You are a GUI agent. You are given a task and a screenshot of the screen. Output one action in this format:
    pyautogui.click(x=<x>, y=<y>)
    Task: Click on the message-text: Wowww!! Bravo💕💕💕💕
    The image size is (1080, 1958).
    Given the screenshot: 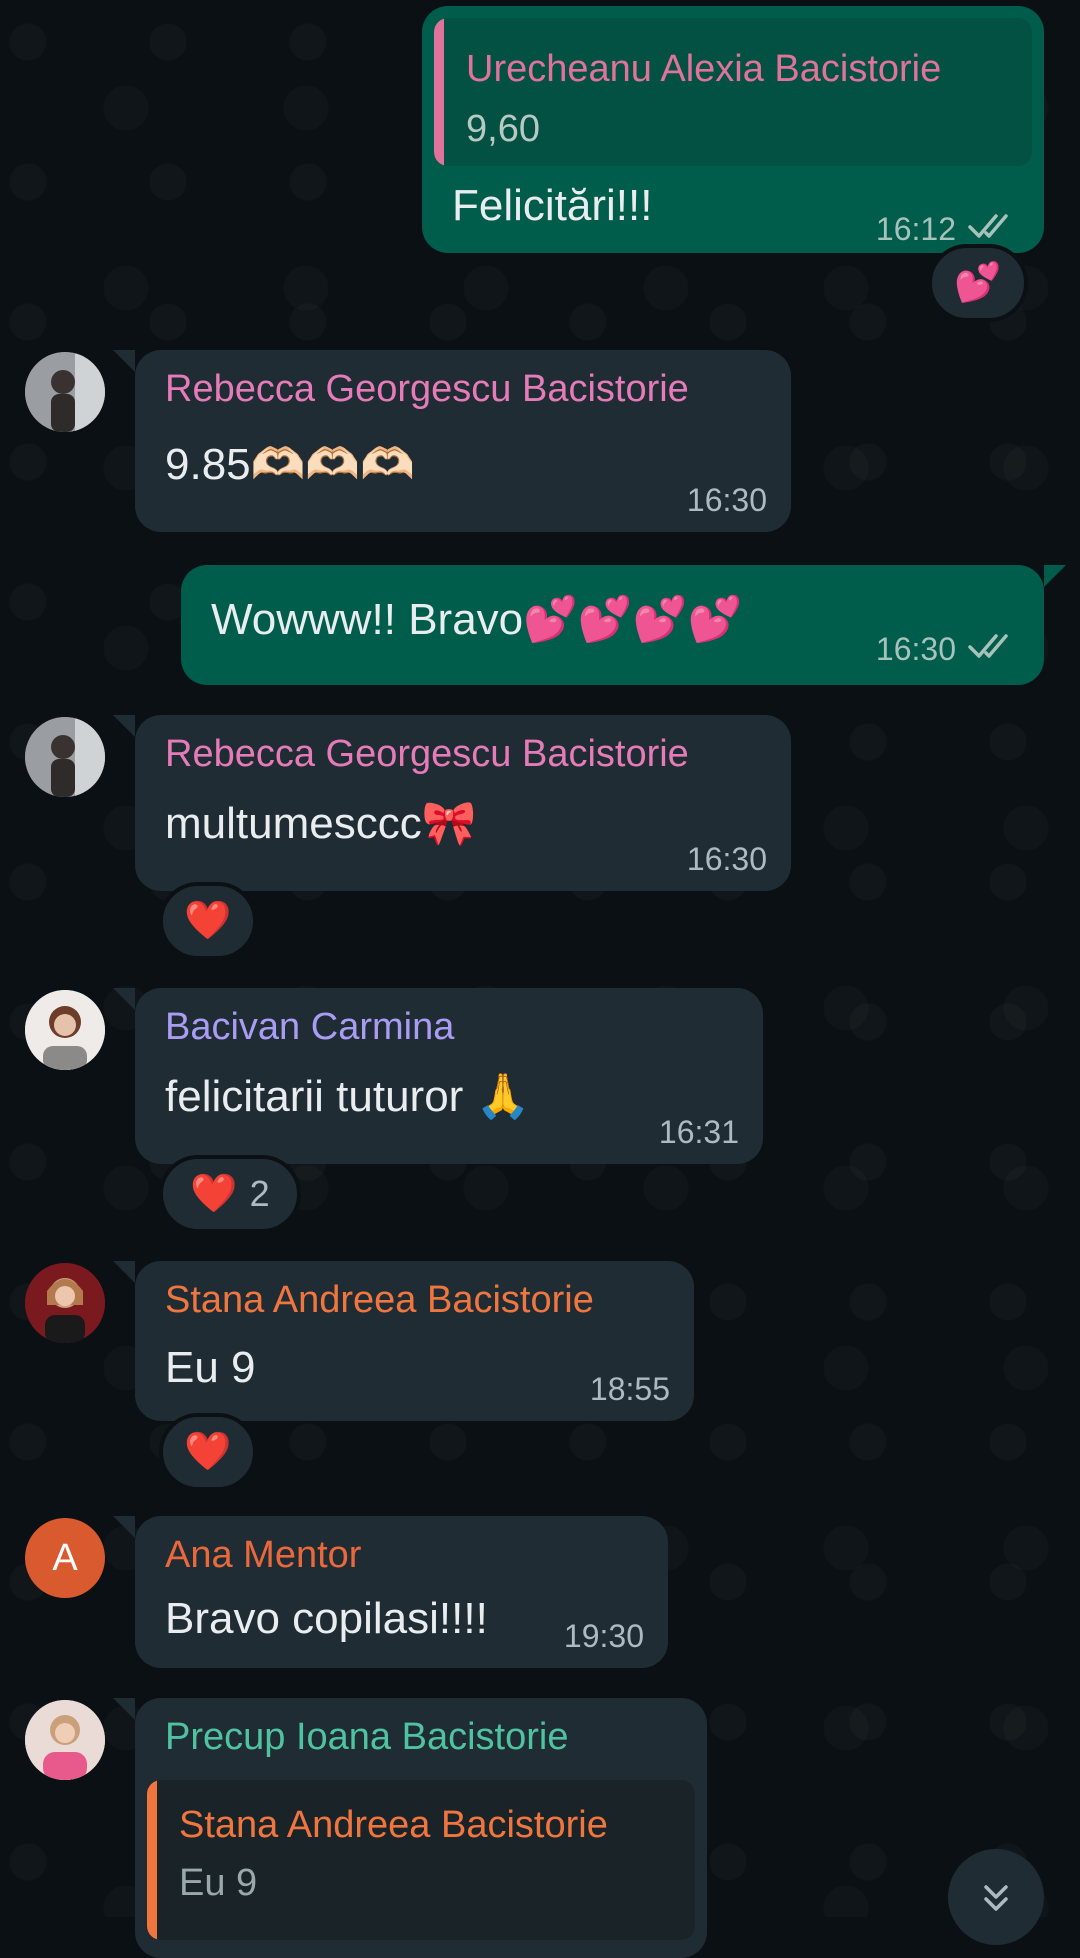 What is the action you would take?
    pyautogui.click(x=477, y=619)
    